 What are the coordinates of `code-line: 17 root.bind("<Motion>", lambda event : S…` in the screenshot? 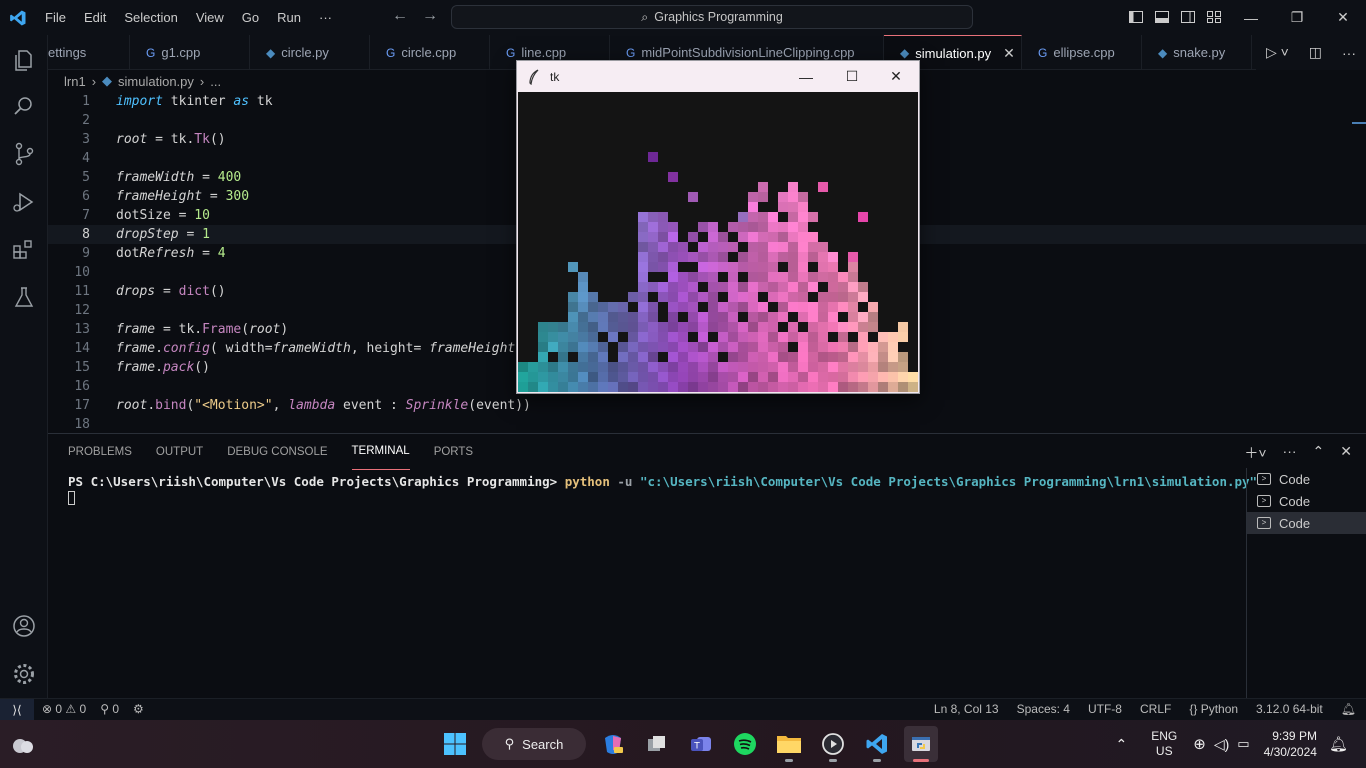 It's located at (707, 405).